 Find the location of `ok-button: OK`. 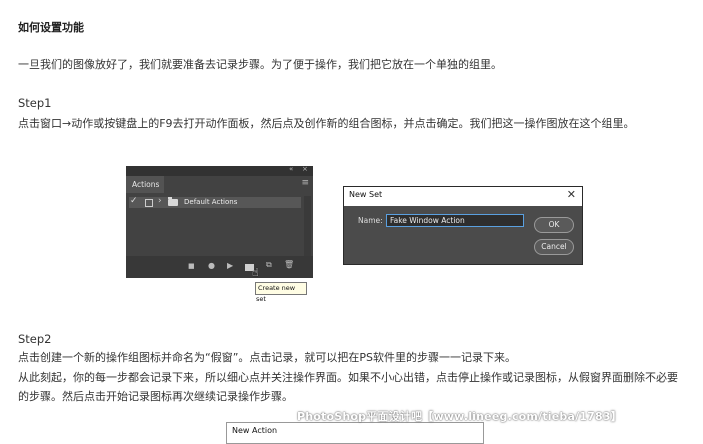

ok-button: OK is located at coordinates (554, 225).